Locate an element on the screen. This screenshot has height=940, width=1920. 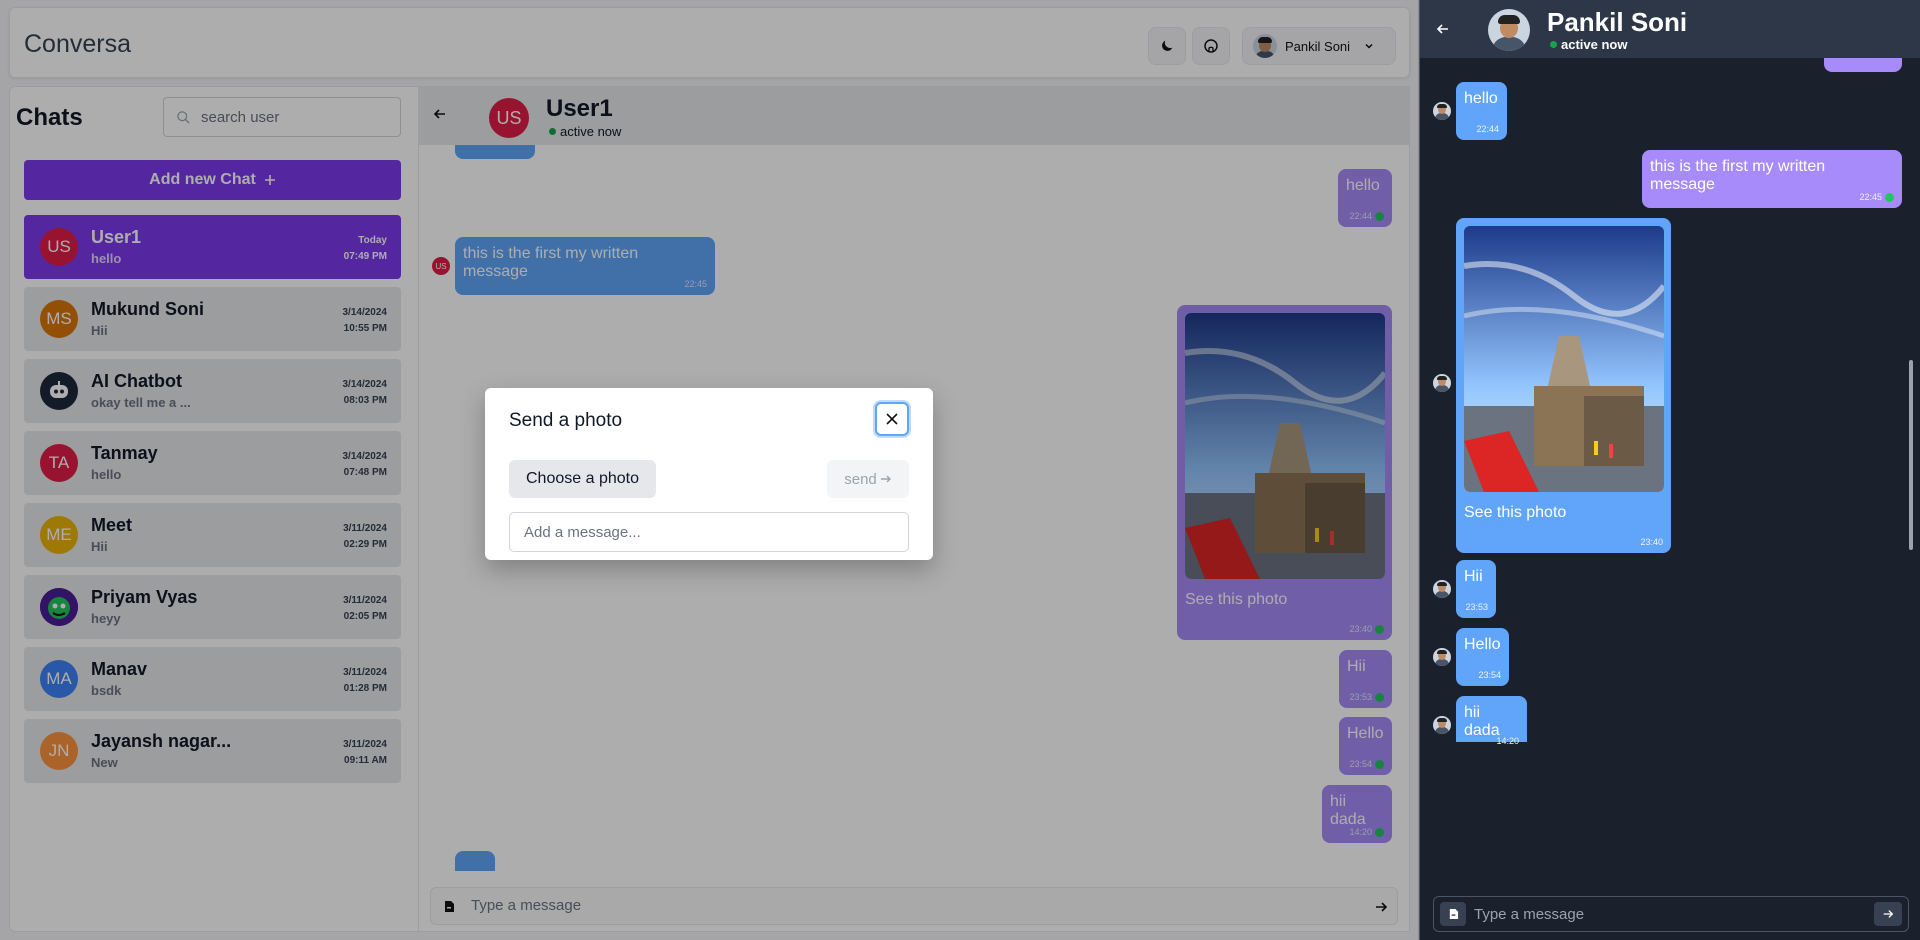
send-arrow-icon is located at coordinates (1888, 914).